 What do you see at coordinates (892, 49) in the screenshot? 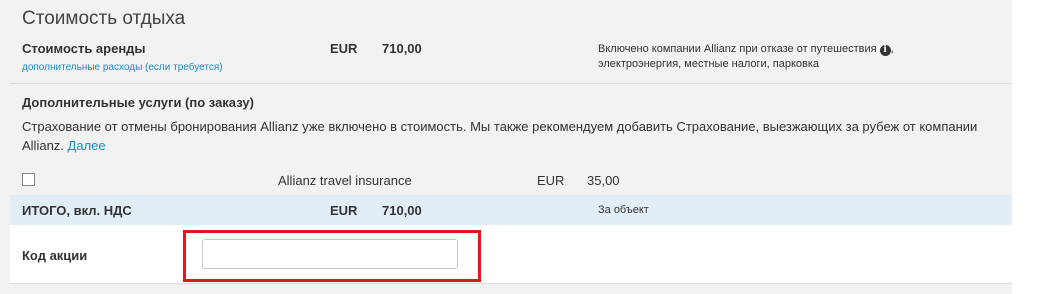
I see `rental-note-comma: ,` at bounding box center [892, 49].